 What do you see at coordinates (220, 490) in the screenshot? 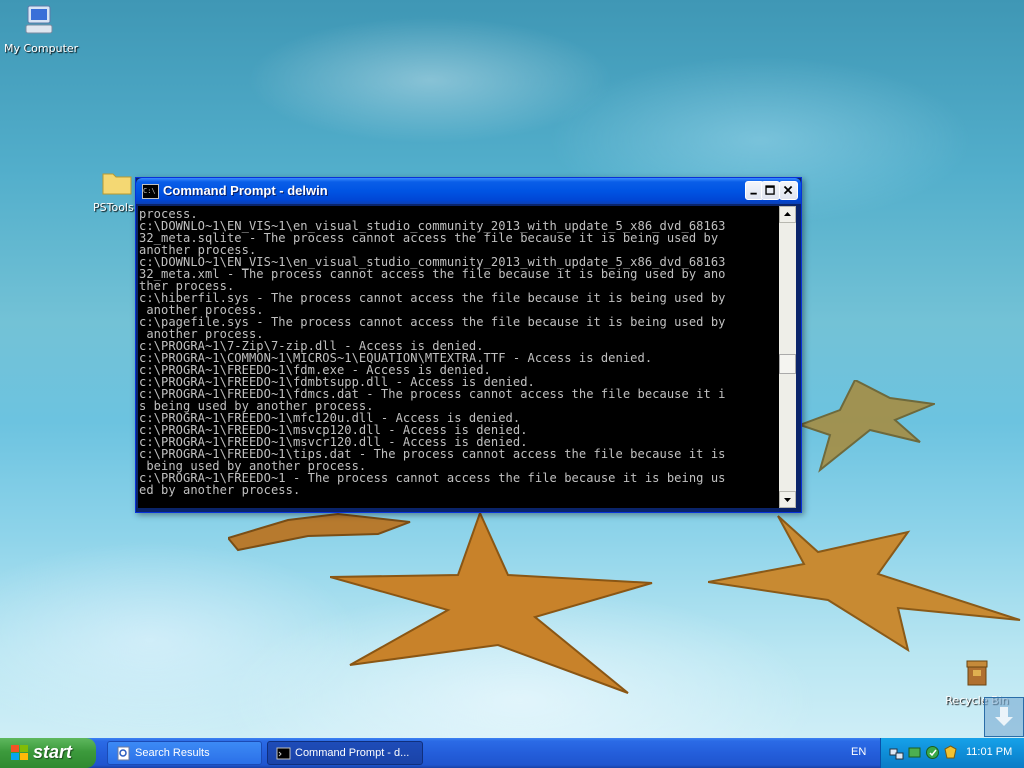
I see `console-line: ed by another process.` at bounding box center [220, 490].